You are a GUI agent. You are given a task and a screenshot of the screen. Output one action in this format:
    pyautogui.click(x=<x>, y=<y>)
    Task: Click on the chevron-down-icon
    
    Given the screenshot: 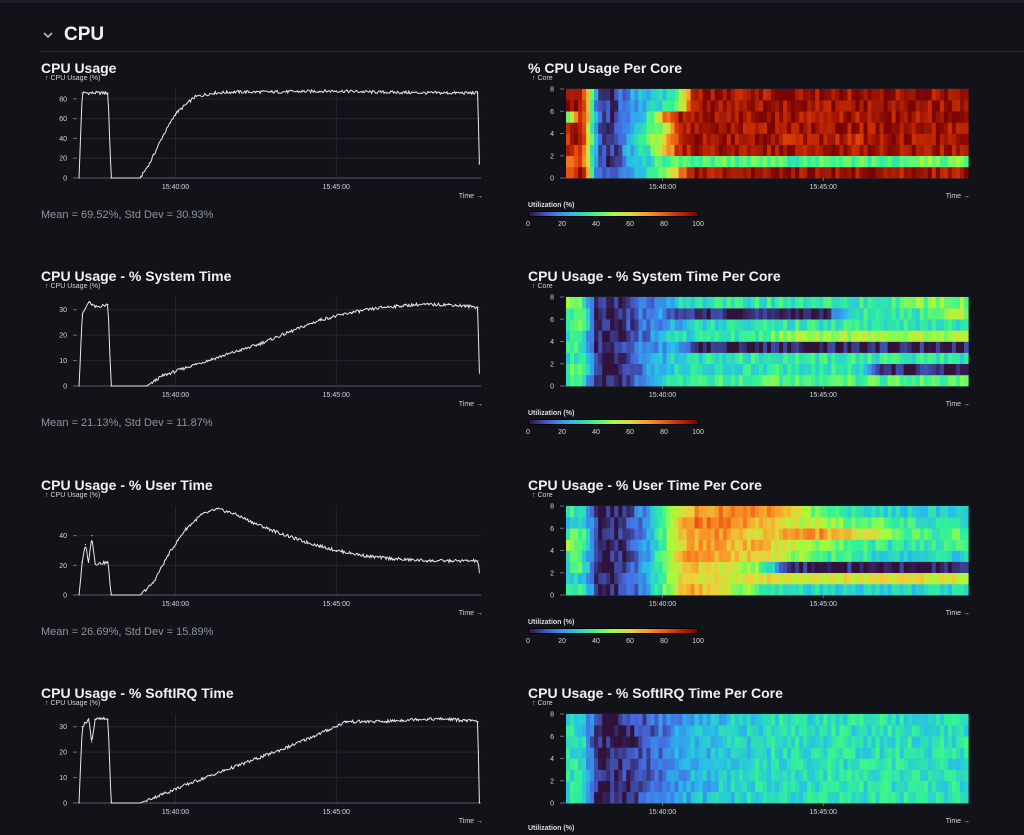 What is the action you would take?
    pyautogui.click(x=48, y=35)
    